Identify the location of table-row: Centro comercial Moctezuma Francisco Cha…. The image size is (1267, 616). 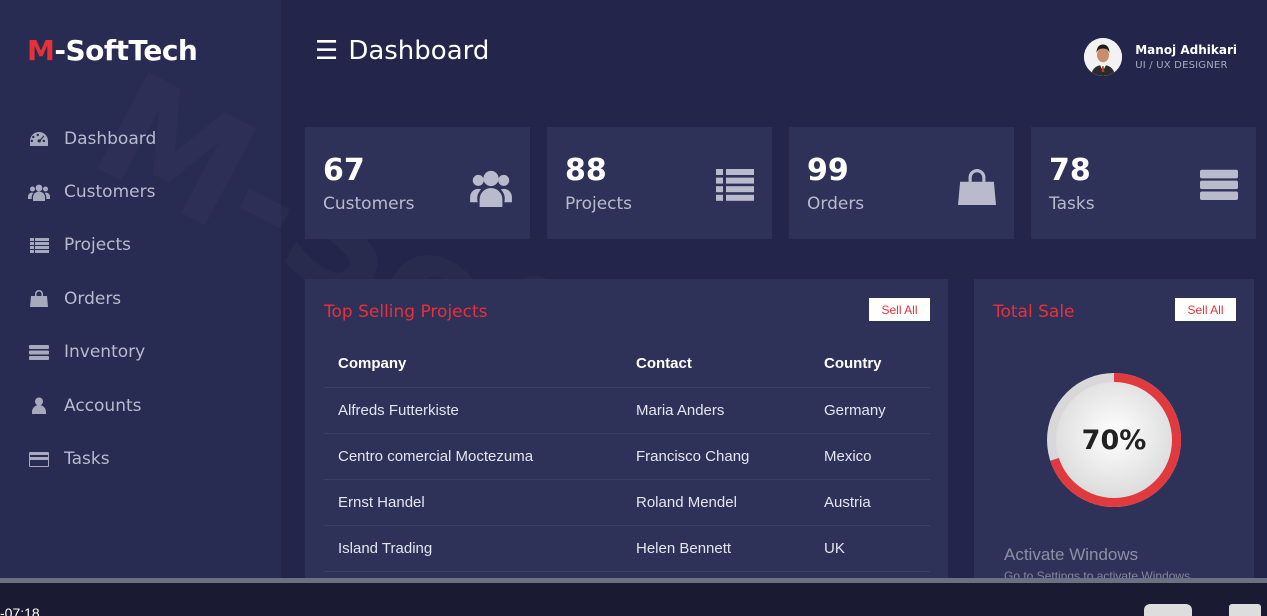
(627, 456).